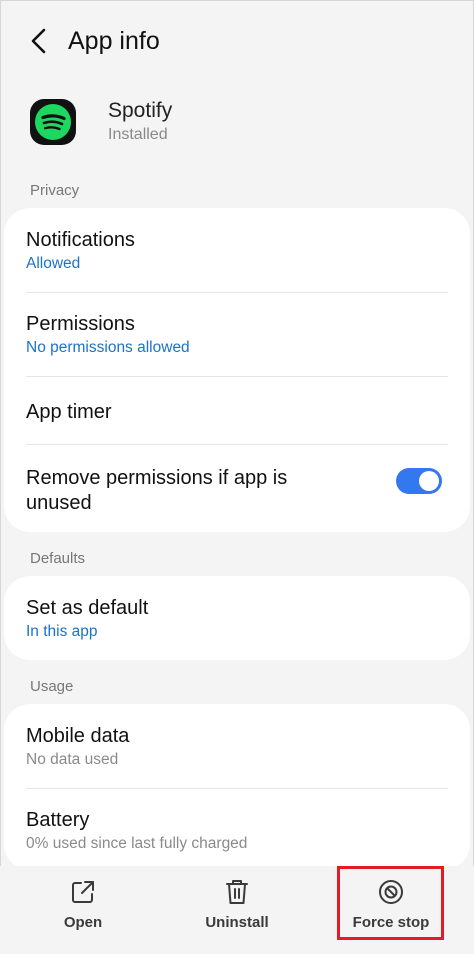 The height and width of the screenshot is (954, 474). I want to click on trash-icon, so click(237, 892).